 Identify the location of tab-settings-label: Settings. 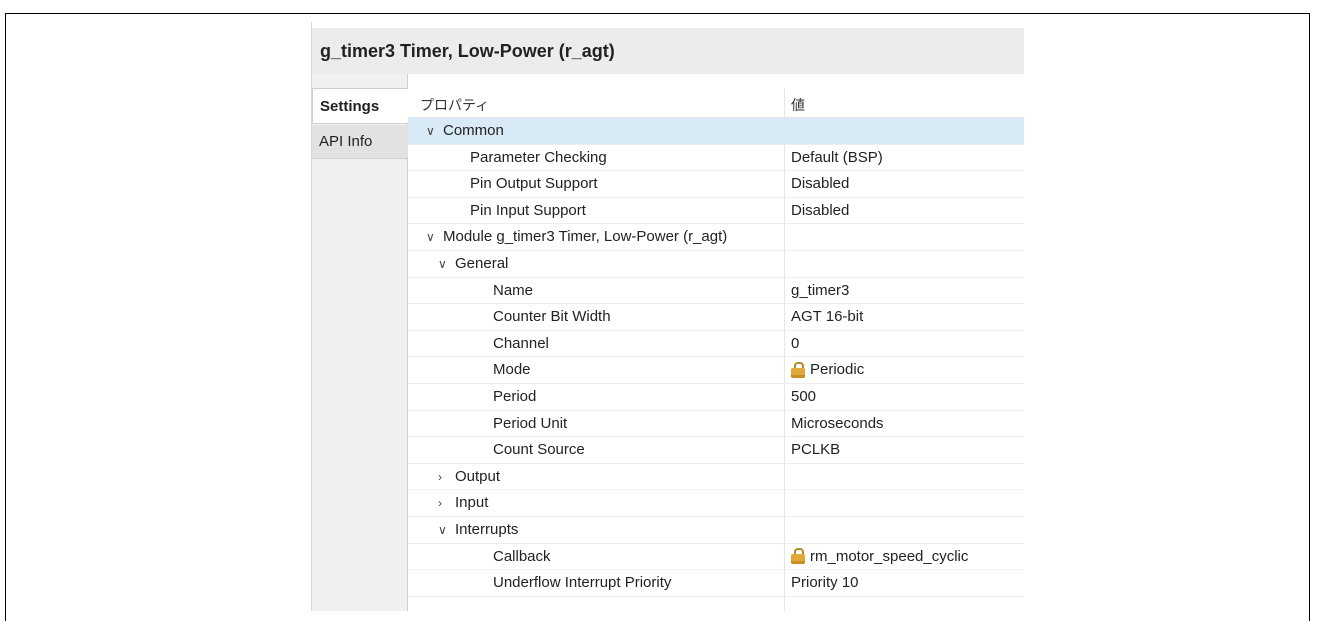
(350, 106).